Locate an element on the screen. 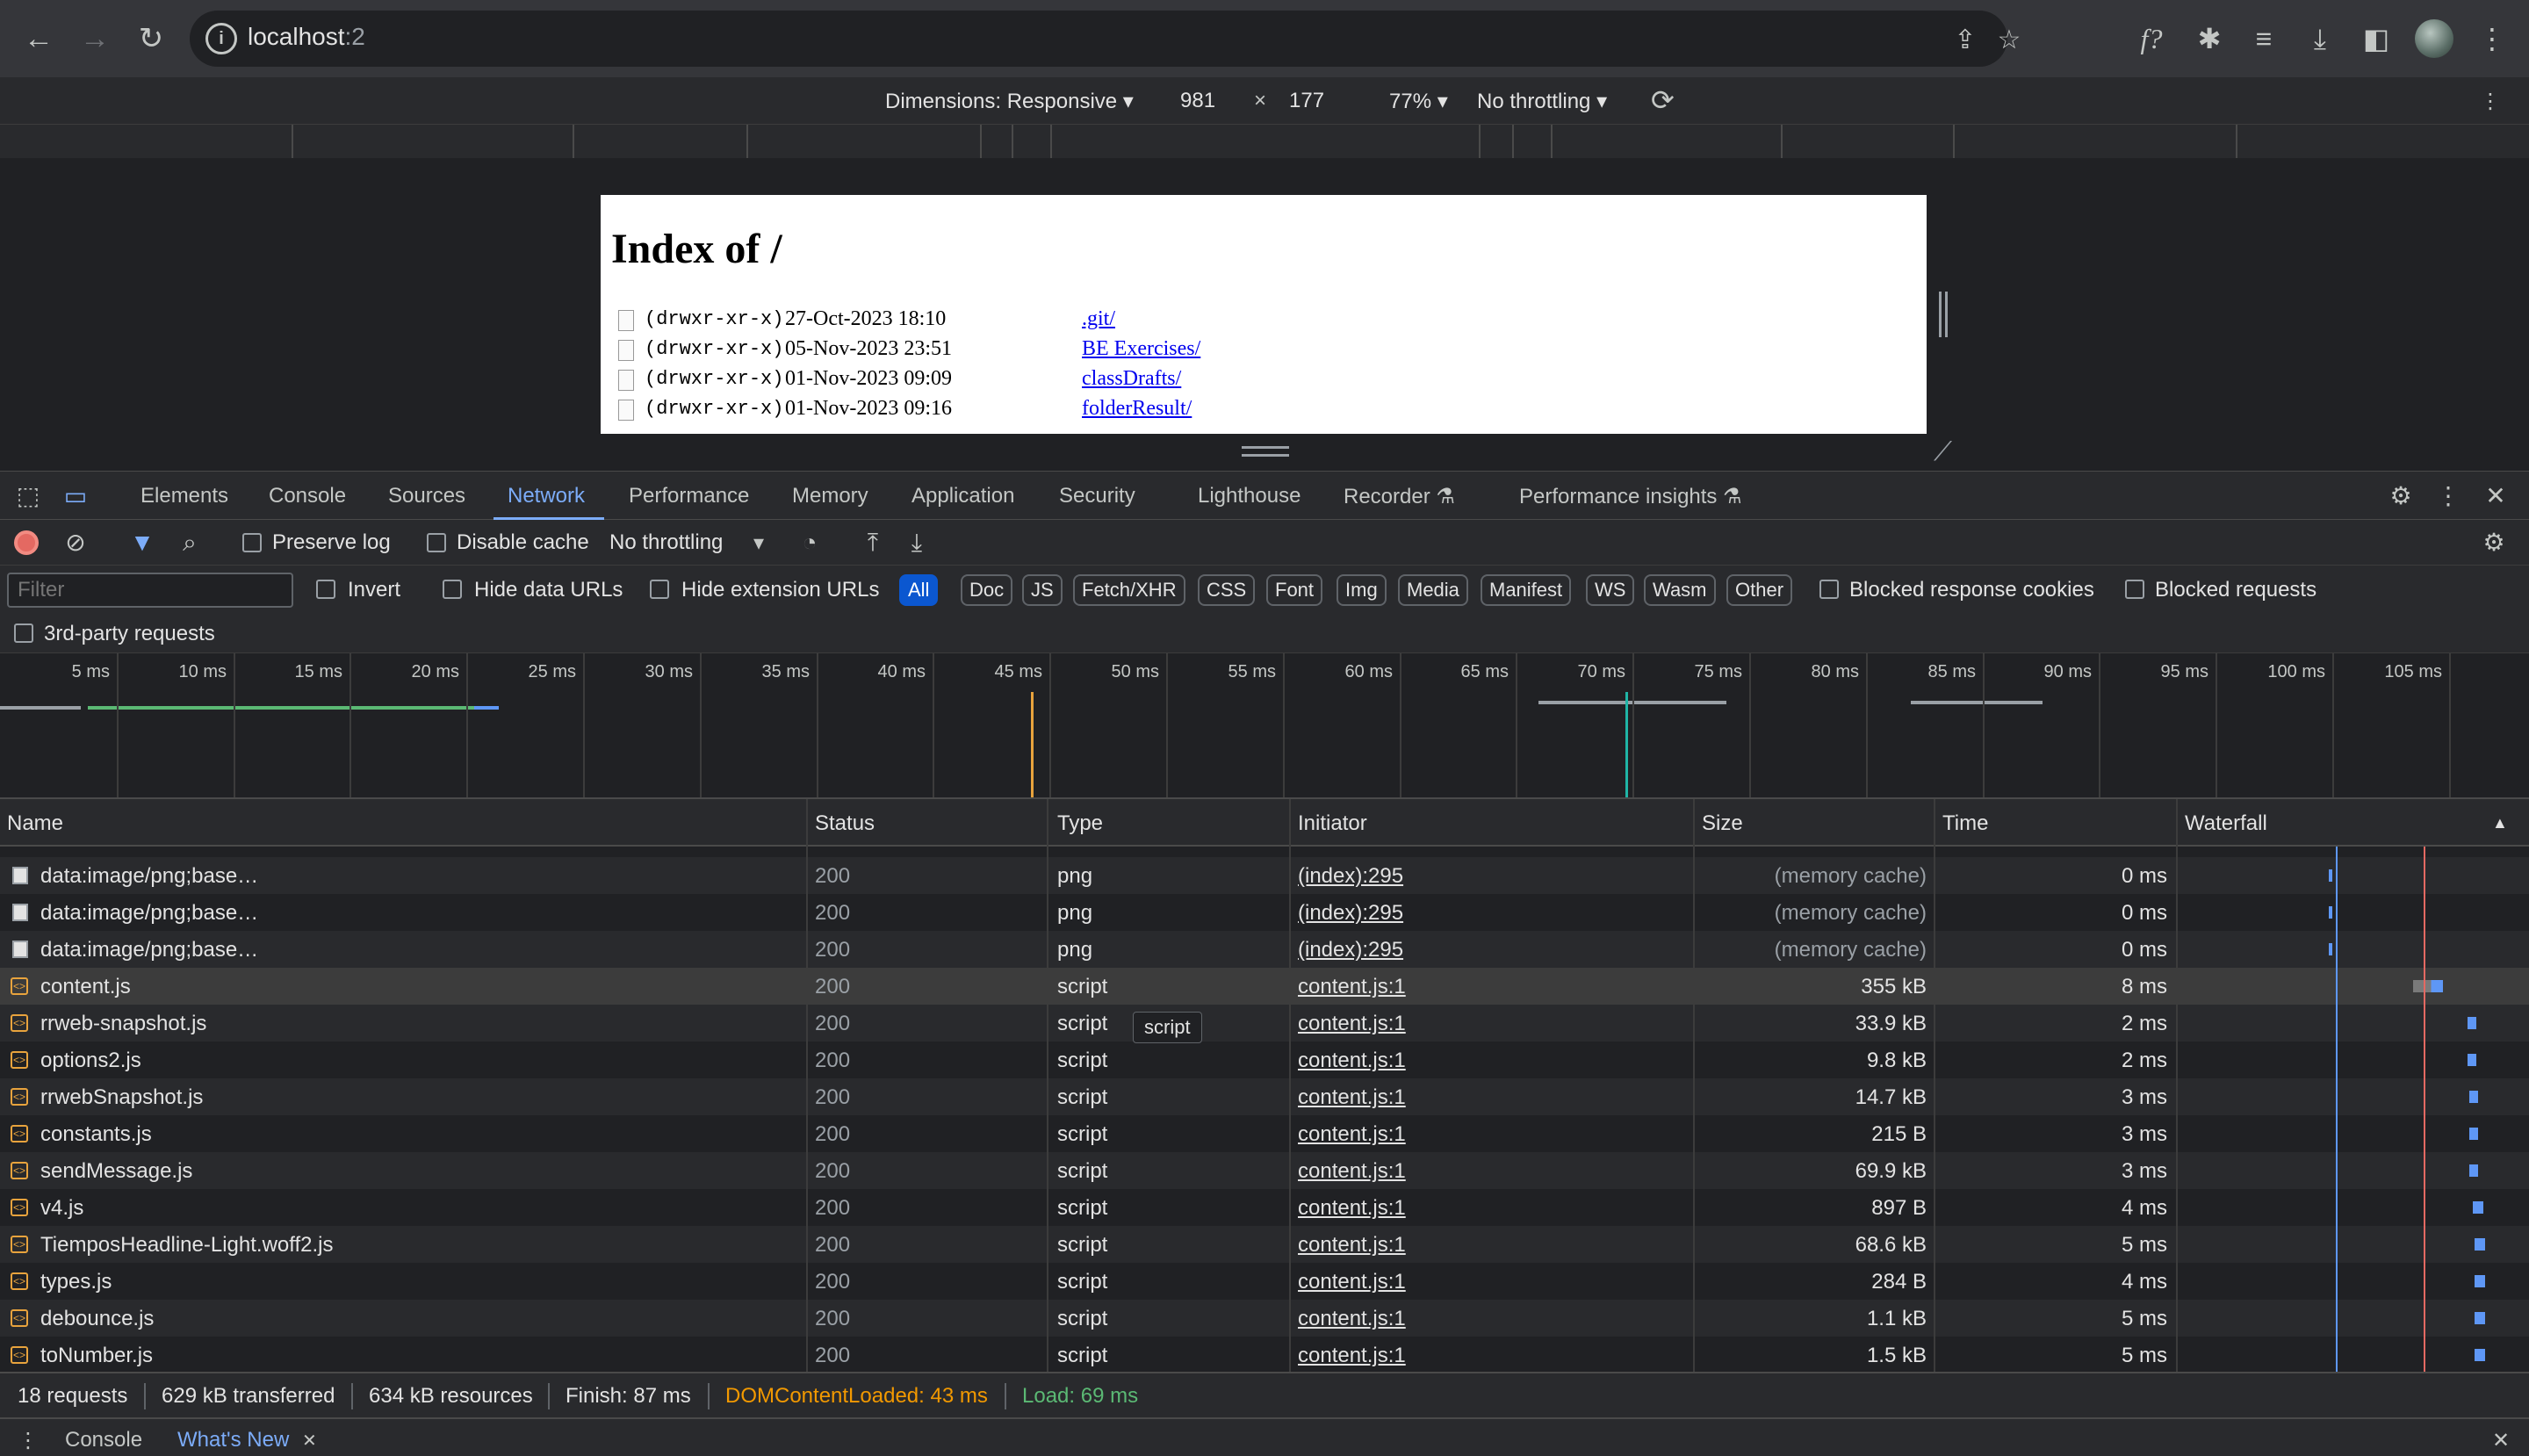 Image resolution: width=2529 pixels, height=1456 pixels. chip-manifest: Manifest is located at coordinates (1527, 590).